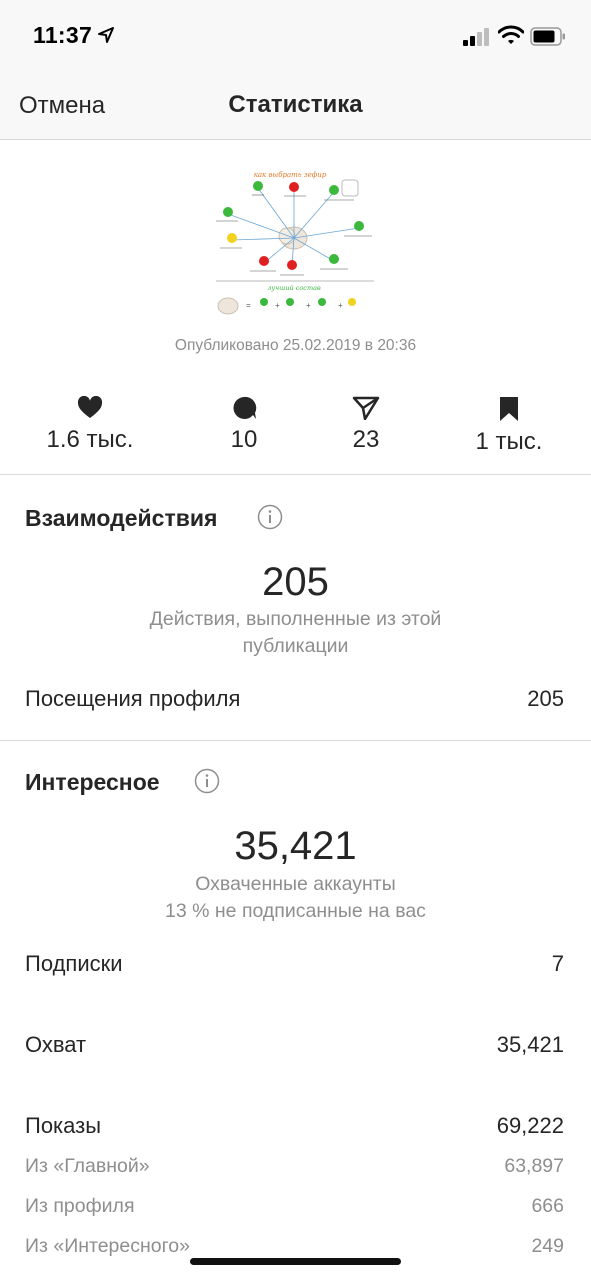 The image size is (591, 1280). Describe the element at coordinates (90, 423) in the screenshot. I see `likes-metric: 1.6 тыс.` at that location.